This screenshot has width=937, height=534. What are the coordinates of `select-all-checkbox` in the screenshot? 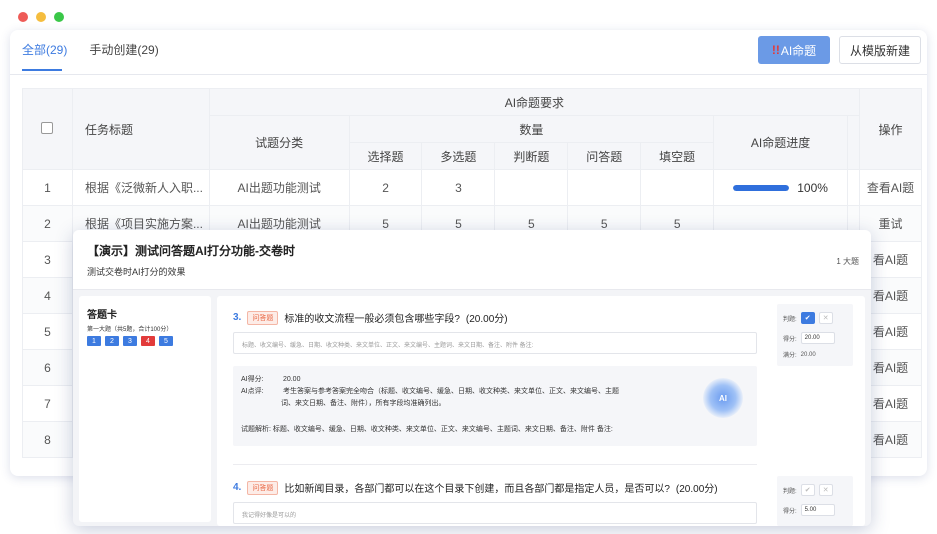 It's located at (47, 127).